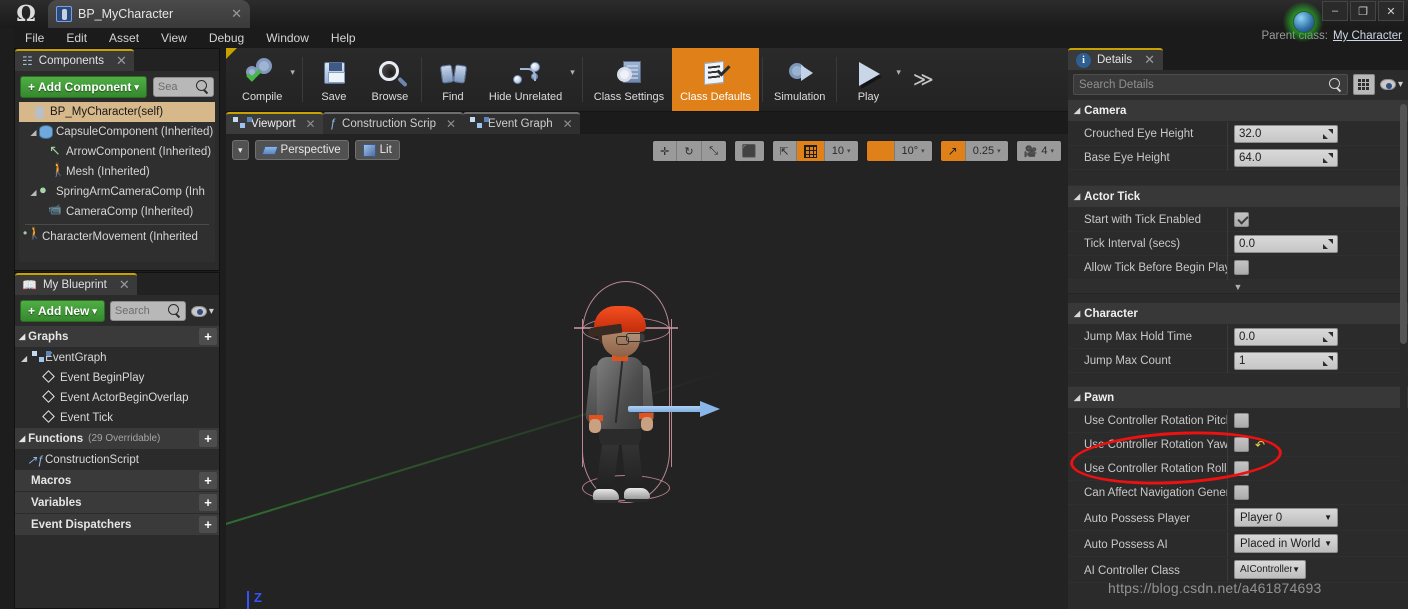 The height and width of the screenshot is (609, 1408). What do you see at coordinates (262, 79) in the screenshot?
I see `toolbar-button-compile: Compile` at bounding box center [262, 79].